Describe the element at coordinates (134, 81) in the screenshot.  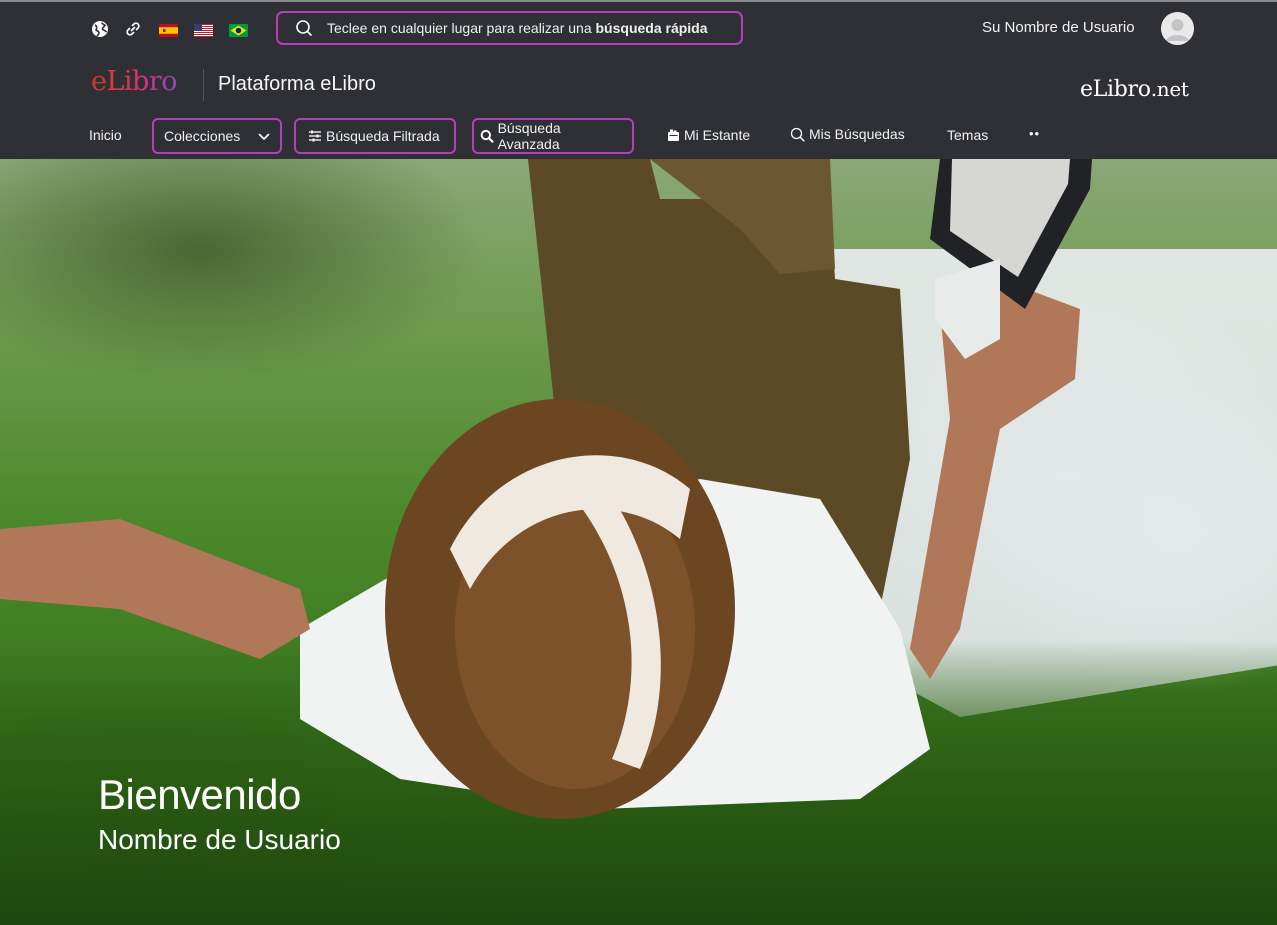
I see `elibro-logo: eLibro` at that location.